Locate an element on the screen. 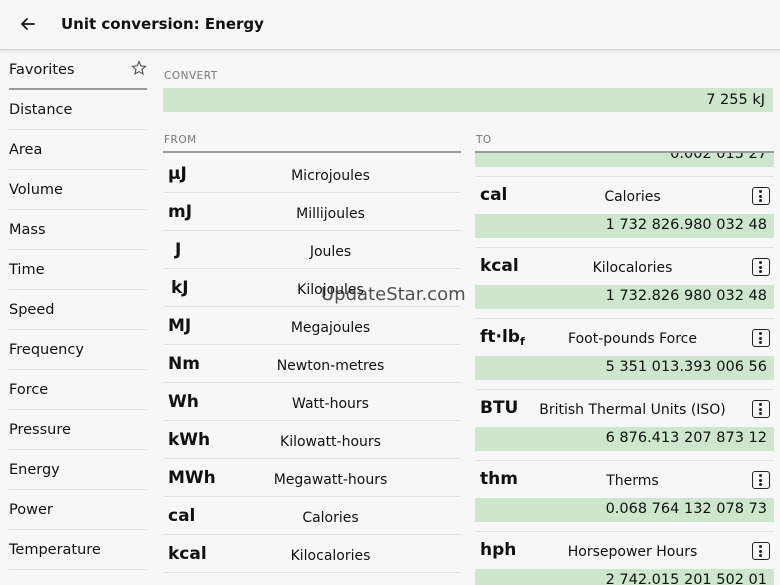 Image resolution: width=780 pixels, height=585 pixels. convert-input: 7 255 kJ is located at coordinates (468, 100).